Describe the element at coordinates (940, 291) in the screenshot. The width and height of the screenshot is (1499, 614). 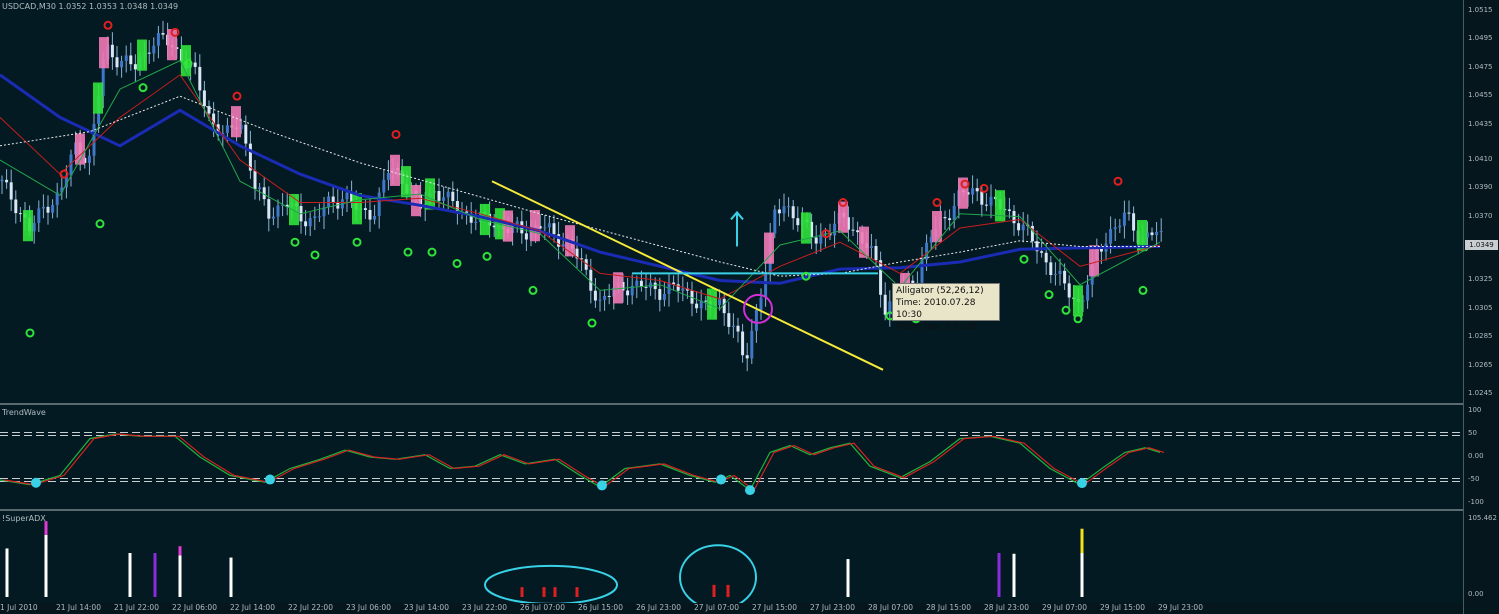
I see `tooltip-line-name: Alligator (52,26,12)` at that location.